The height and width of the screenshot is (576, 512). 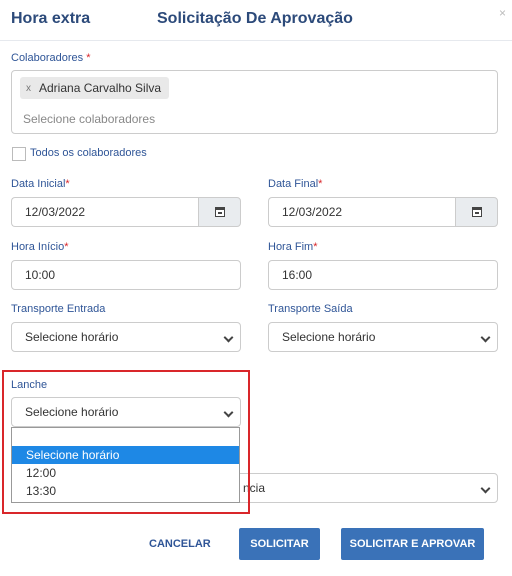 What do you see at coordinates (126, 337) in the screenshot?
I see `transport-in-select: Selecione horário` at bounding box center [126, 337].